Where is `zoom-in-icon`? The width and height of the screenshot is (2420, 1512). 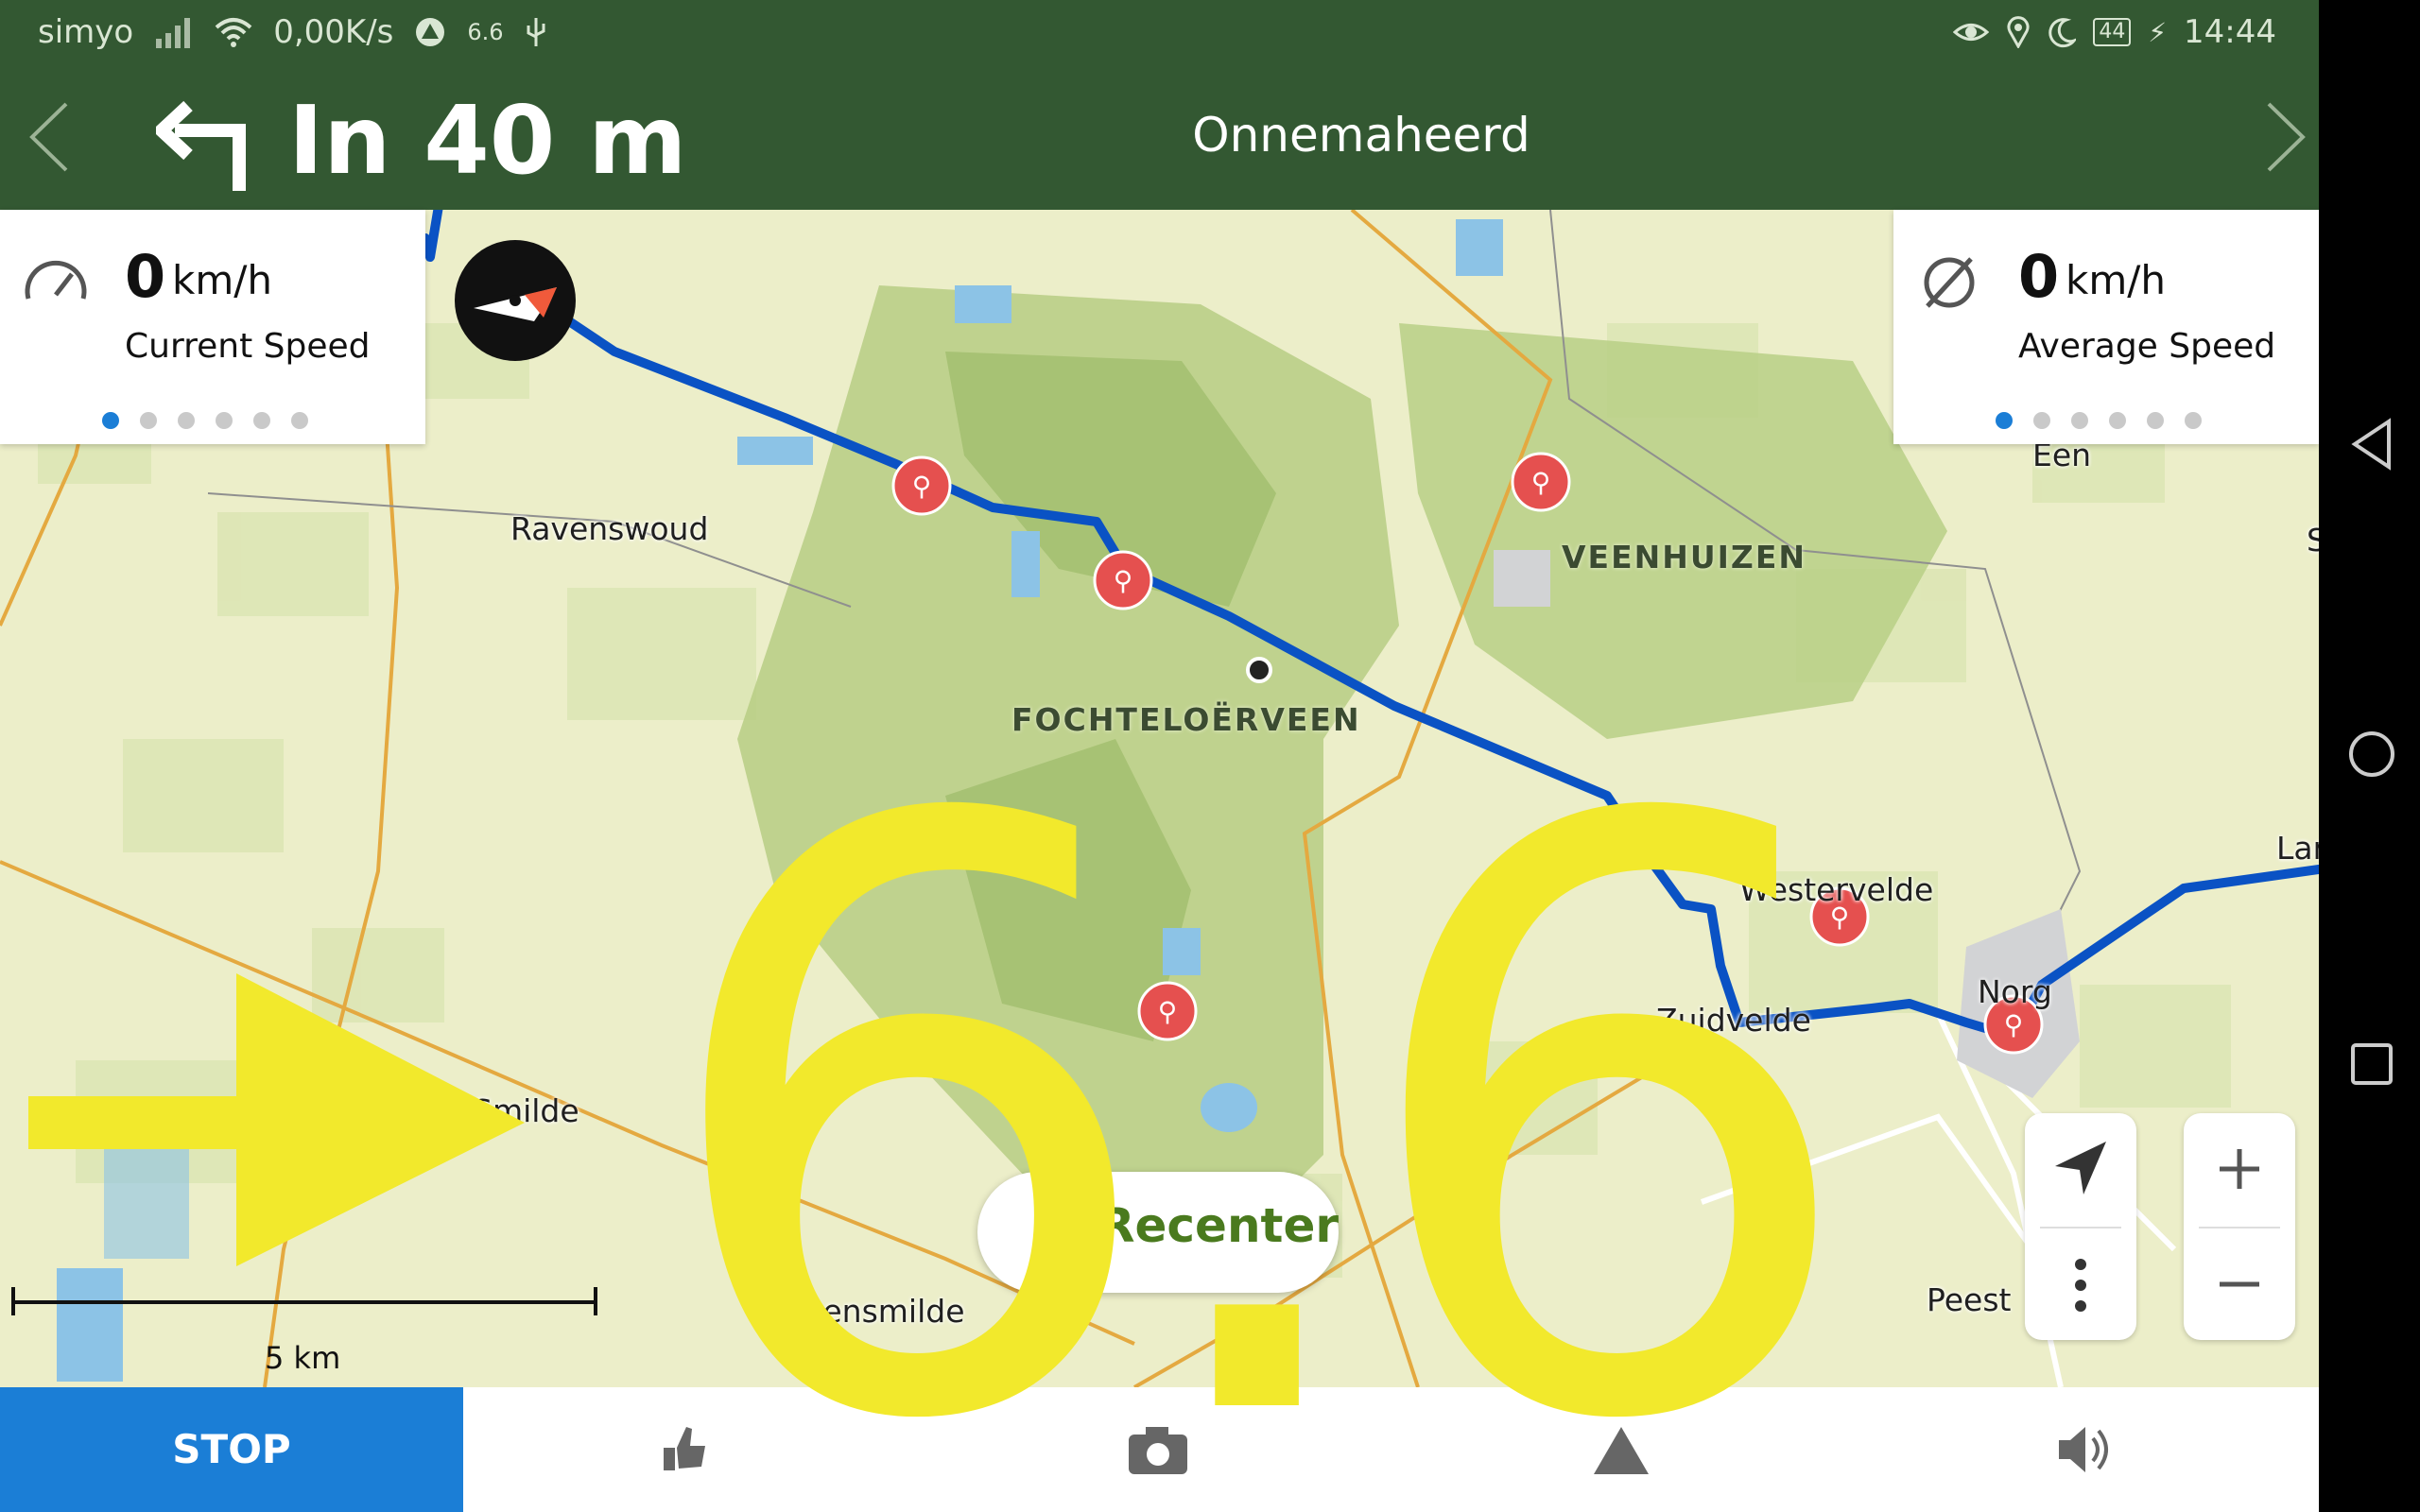
zoom-in-icon is located at coordinates (2239, 1169).